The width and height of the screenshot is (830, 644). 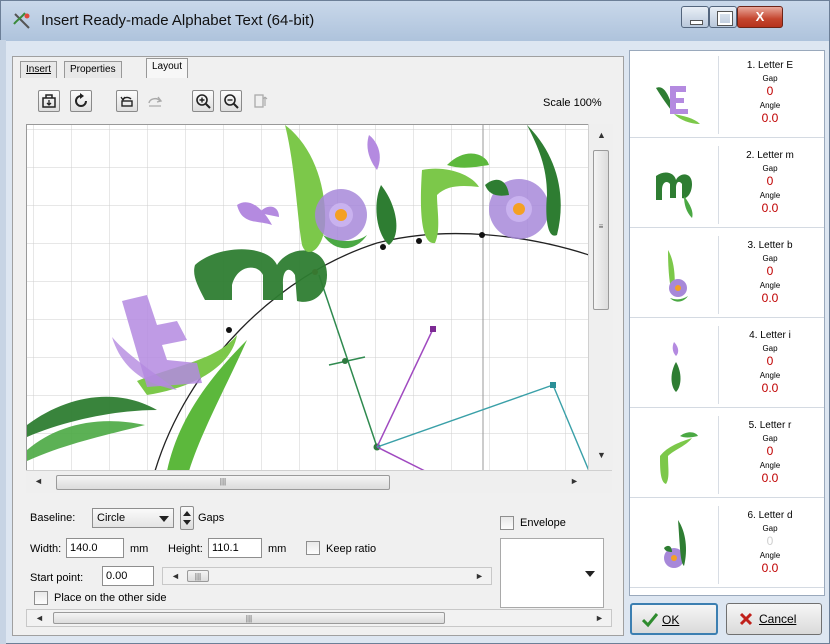 I want to click on radius-mid-node, so click(x=345, y=361).